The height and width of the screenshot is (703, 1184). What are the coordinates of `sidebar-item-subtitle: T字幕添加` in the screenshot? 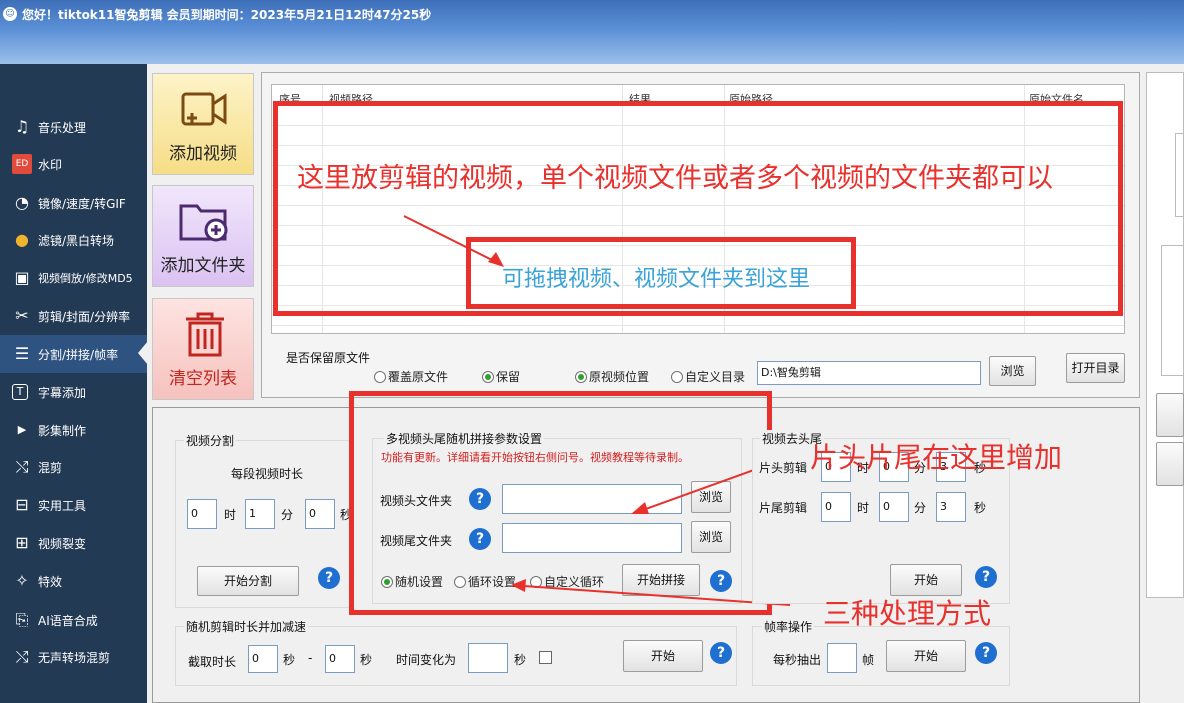 It's located at (73, 392).